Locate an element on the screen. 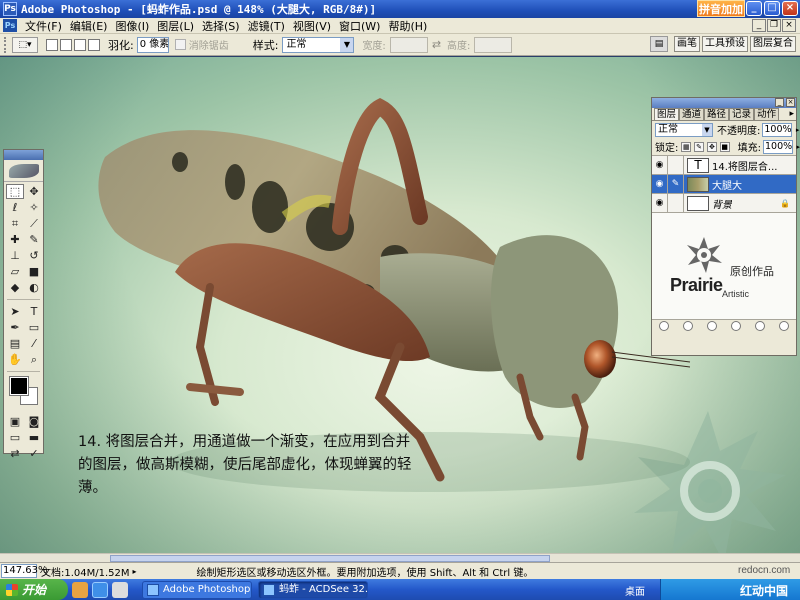  menu-edit: 编辑(E) is located at coordinates (89, 26).